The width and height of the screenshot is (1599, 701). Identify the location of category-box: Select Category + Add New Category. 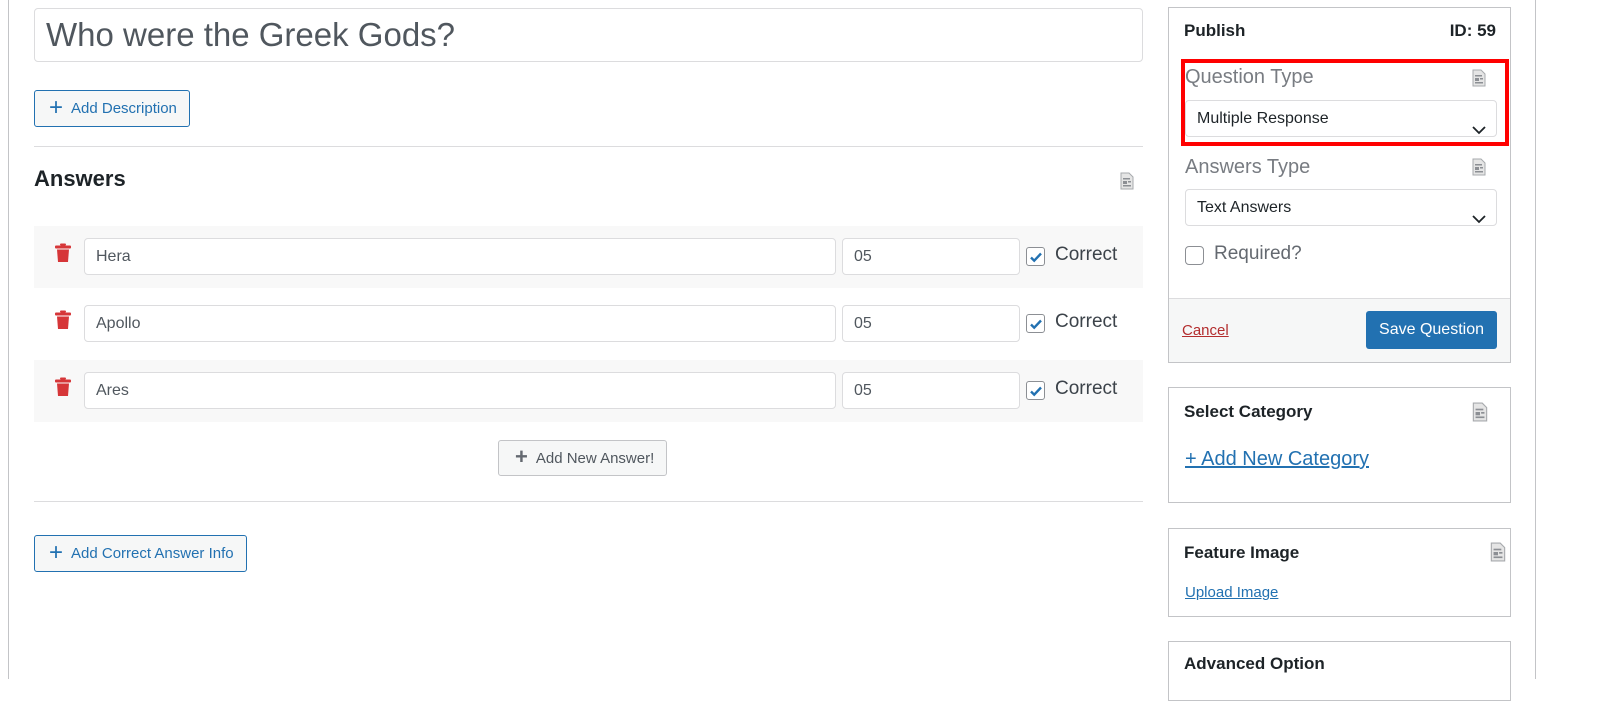
(1339, 445).